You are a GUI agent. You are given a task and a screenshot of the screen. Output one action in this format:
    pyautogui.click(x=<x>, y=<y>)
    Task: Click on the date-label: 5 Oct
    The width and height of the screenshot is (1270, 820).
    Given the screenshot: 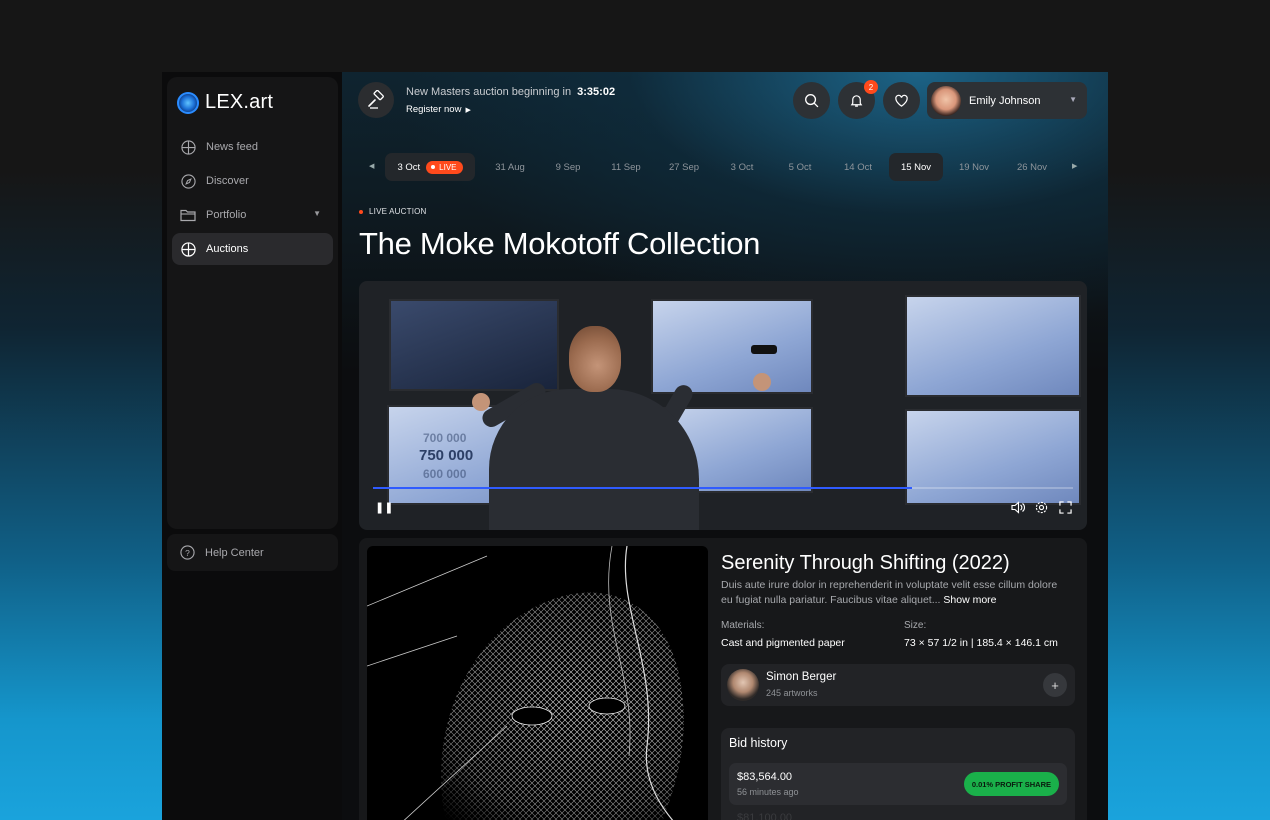 What is the action you would take?
    pyautogui.click(x=800, y=167)
    